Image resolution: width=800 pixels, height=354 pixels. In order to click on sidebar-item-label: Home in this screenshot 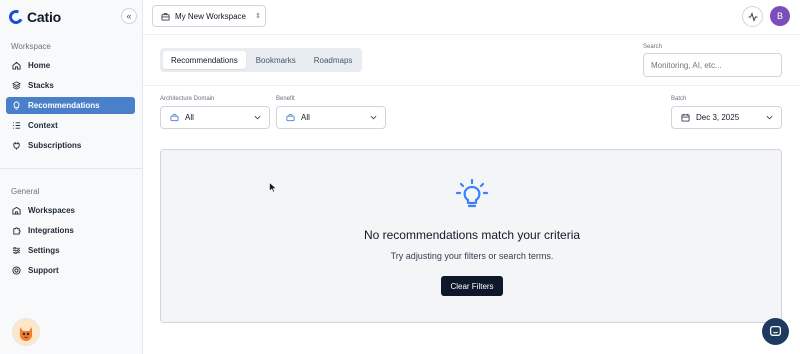, I will do `click(39, 65)`.